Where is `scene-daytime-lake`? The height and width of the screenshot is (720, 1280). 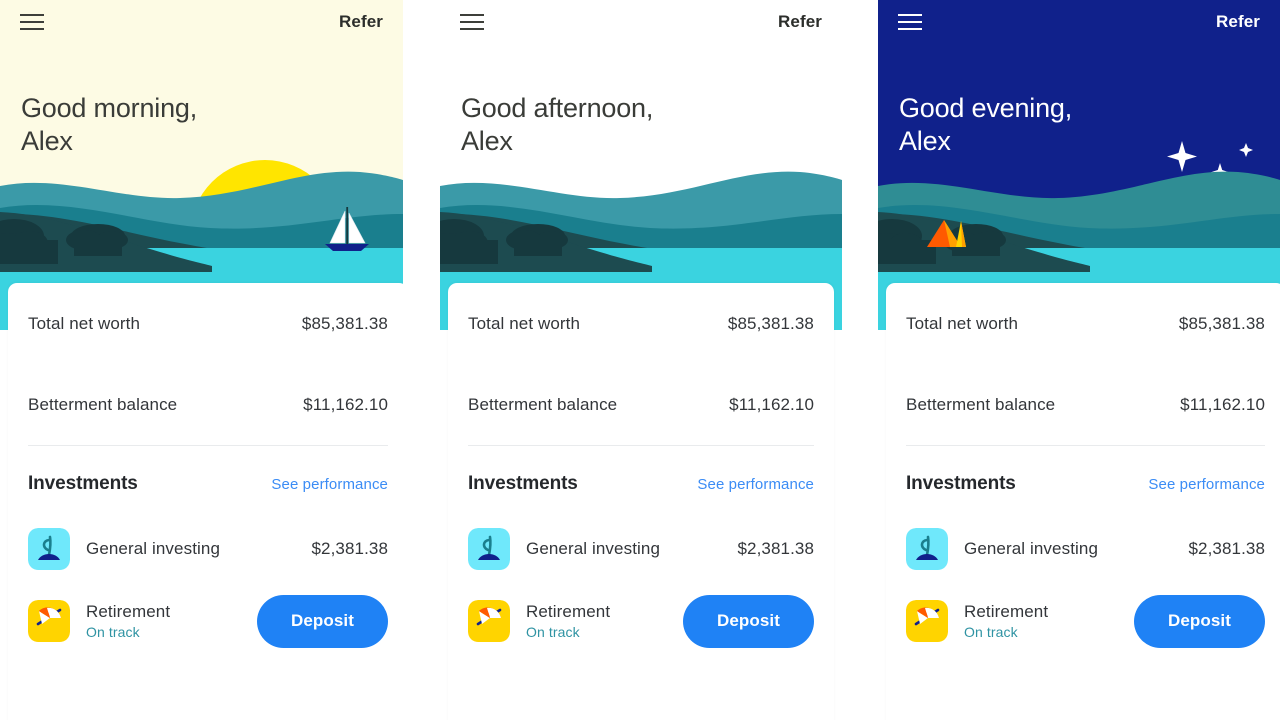 scene-daytime-lake is located at coordinates (641, 165).